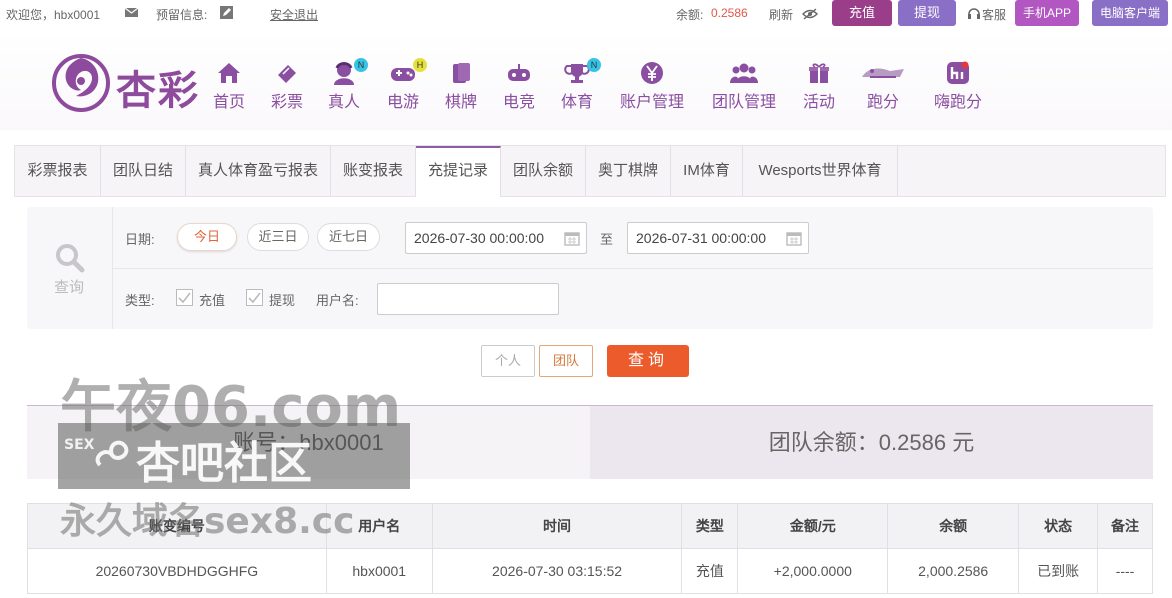 Image resolution: width=1172 pixels, height=598 pixels. What do you see at coordinates (229, 73) in the screenshot?
I see `home-icon` at bounding box center [229, 73].